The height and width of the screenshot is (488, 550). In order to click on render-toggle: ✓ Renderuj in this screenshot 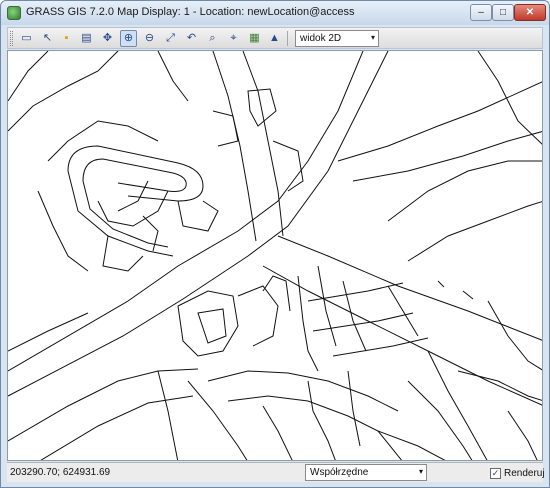, I will do `click(517, 473)`.